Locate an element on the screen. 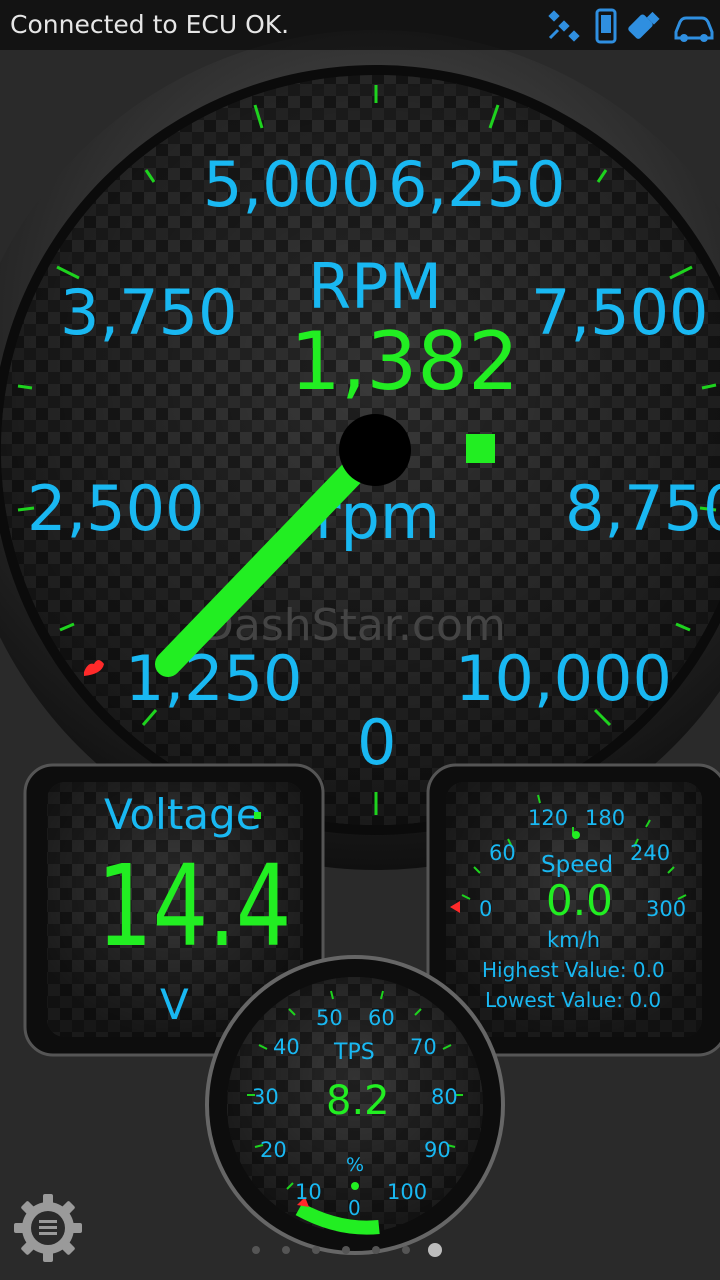 The image size is (720, 1280). tps-tick-label-20: 20 is located at coordinates (273, 1150).